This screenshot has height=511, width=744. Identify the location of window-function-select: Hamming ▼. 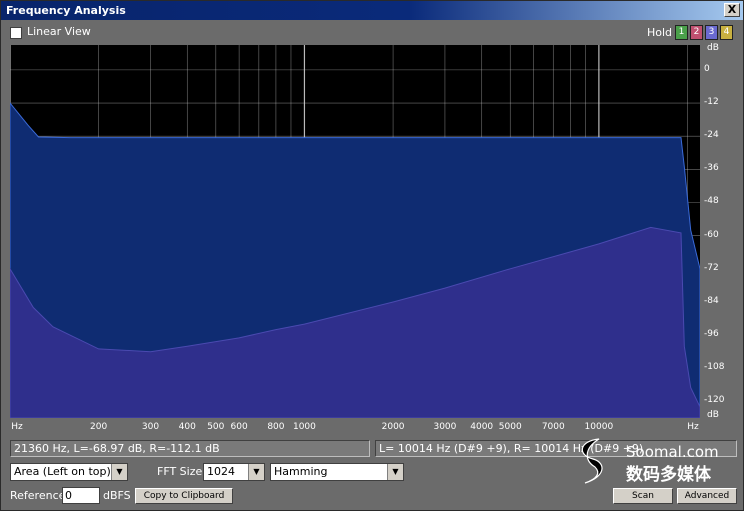
(337, 472).